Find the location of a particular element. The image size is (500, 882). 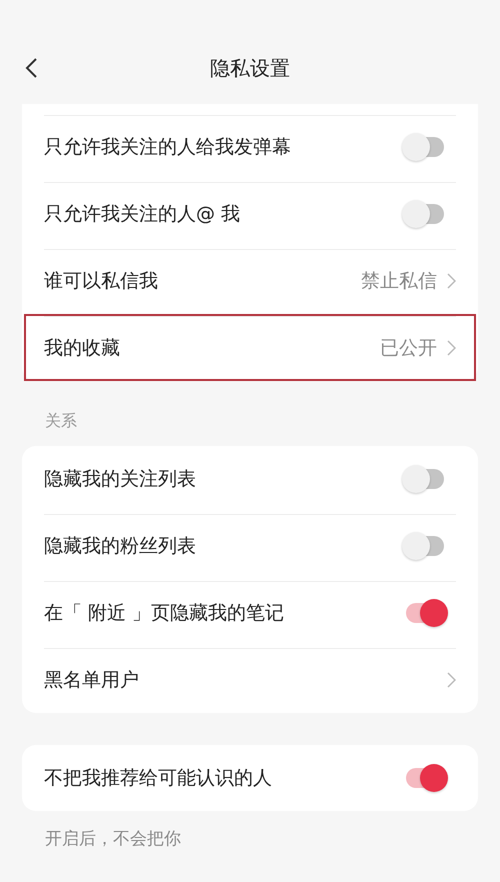

setting-label: 不把我推荐给可能认识的人 is located at coordinates (158, 778).